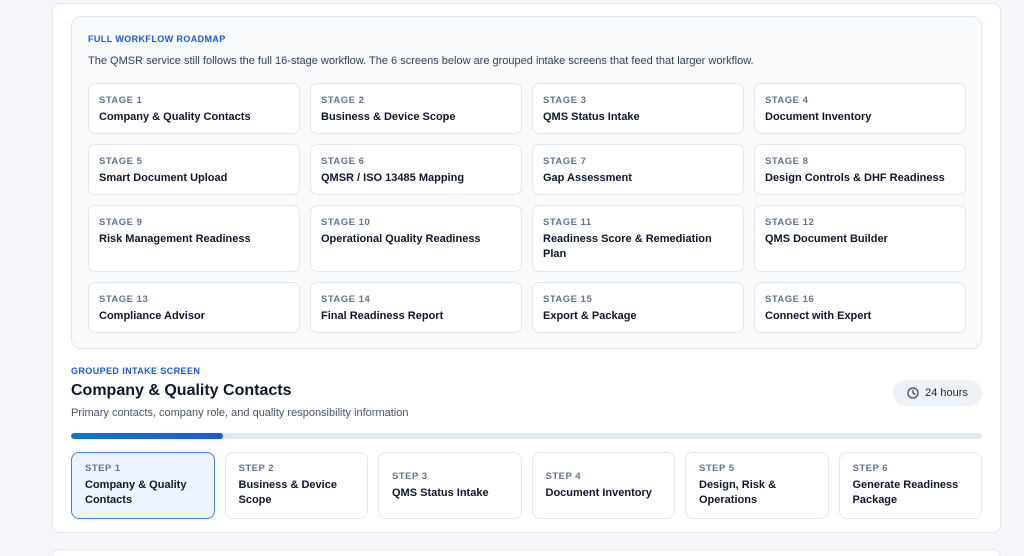 The width and height of the screenshot is (1024, 556). Describe the element at coordinates (638, 307) in the screenshot. I see `stage-card-15: STAGE 15 Export & Package` at that location.